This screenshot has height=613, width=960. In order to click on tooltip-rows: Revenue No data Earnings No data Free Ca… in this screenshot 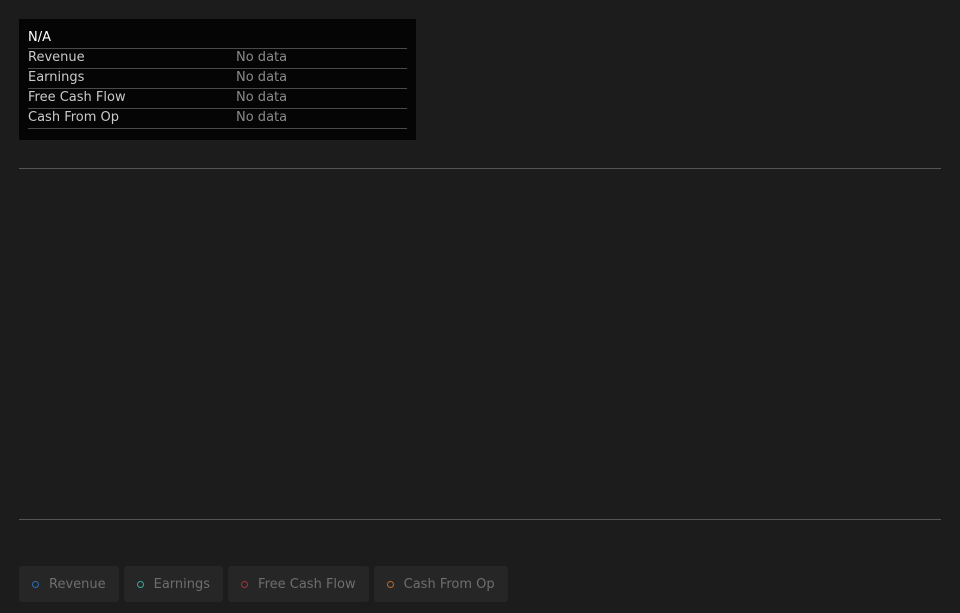, I will do `click(217, 88)`.